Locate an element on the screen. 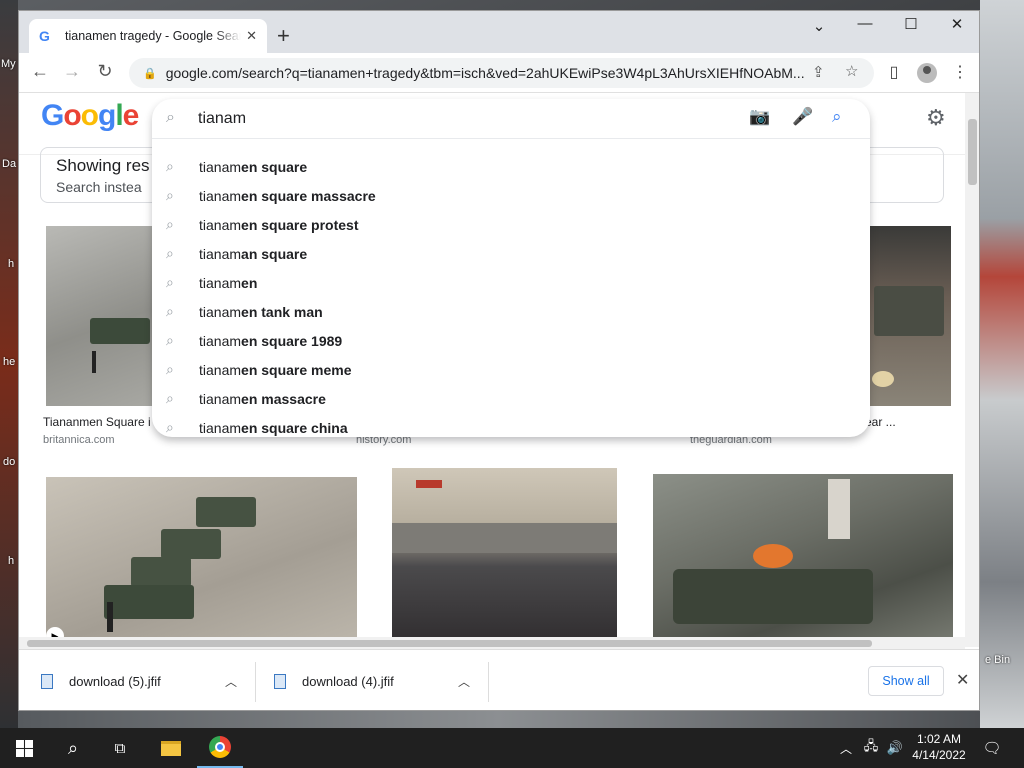 The height and width of the screenshot is (768, 1024). desktop-icon-label: My is located at coordinates (8, 64).